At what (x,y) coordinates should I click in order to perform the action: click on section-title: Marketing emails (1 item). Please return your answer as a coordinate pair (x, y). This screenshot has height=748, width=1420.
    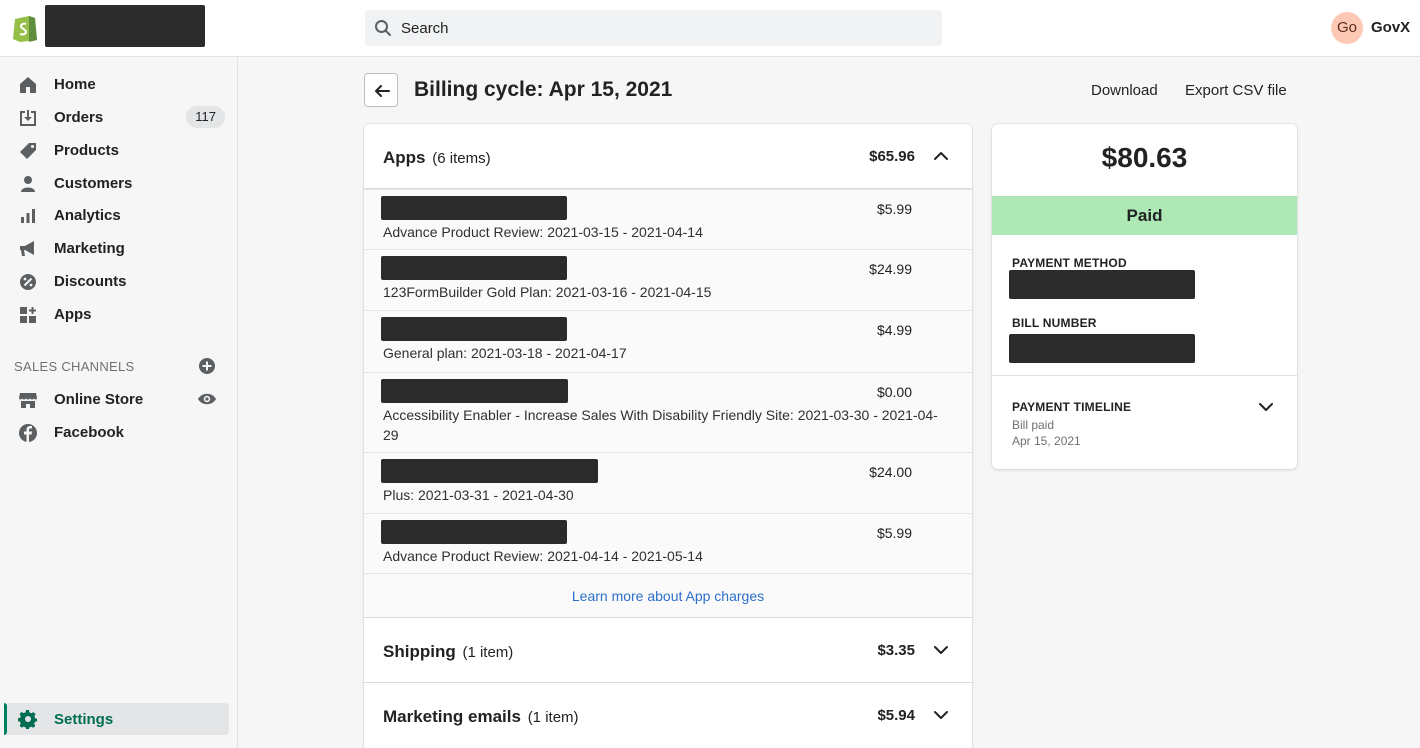
    Looking at the image, I should click on (481, 716).